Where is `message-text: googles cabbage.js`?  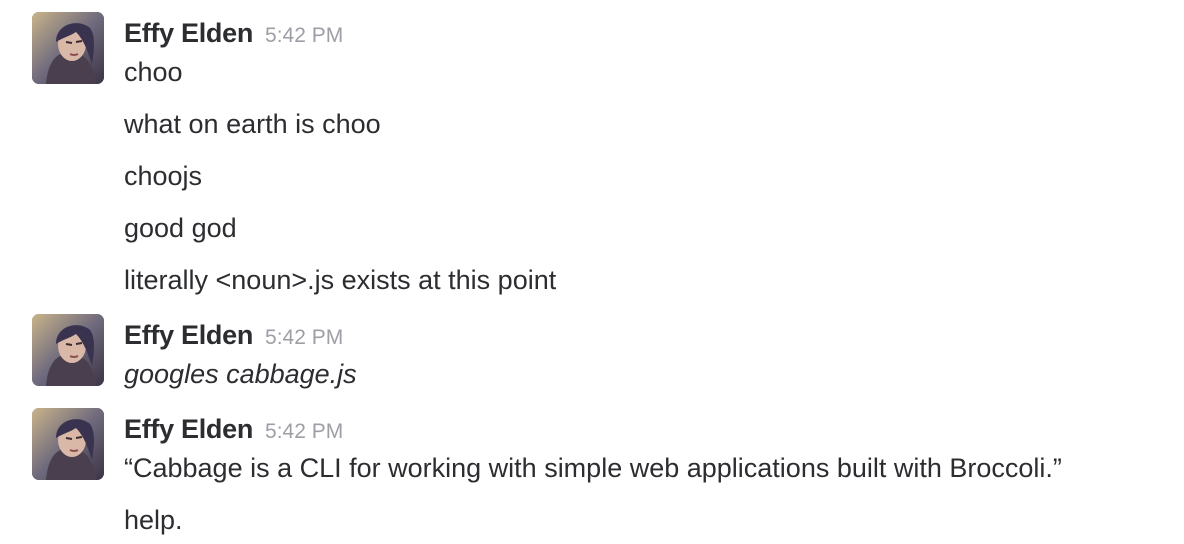
message-text: googles cabbage.js is located at coordinates (240, 374).